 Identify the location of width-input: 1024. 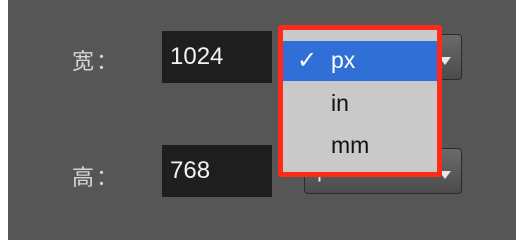
(217, 57).